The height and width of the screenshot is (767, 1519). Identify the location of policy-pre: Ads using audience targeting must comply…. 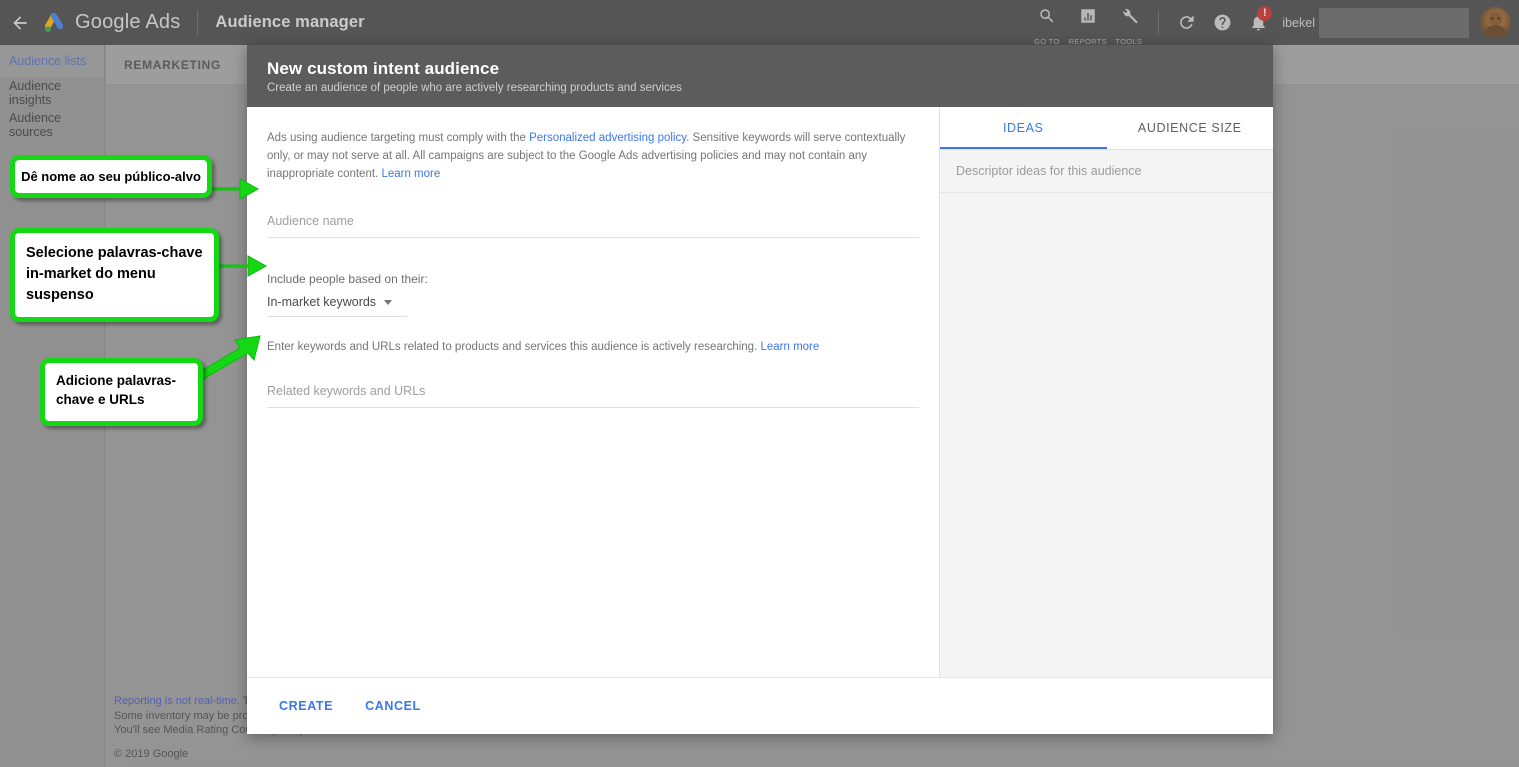
(398, 138).